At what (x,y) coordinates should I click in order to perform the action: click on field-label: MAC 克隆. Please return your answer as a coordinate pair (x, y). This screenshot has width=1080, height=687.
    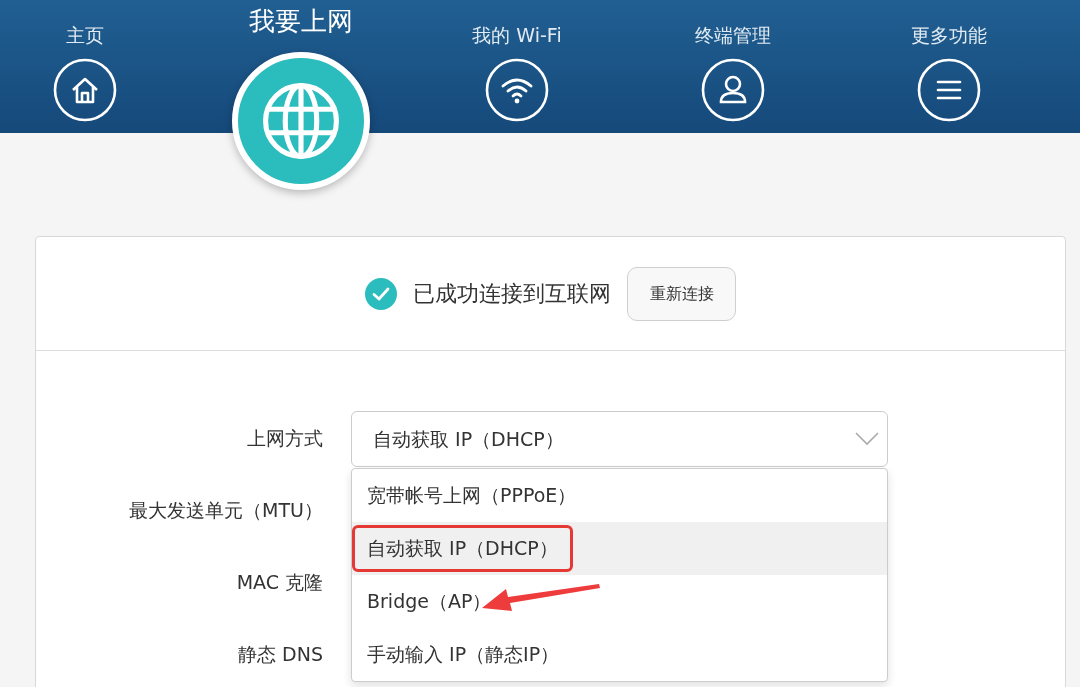
    Looking at the image, I should click on (279, 582).